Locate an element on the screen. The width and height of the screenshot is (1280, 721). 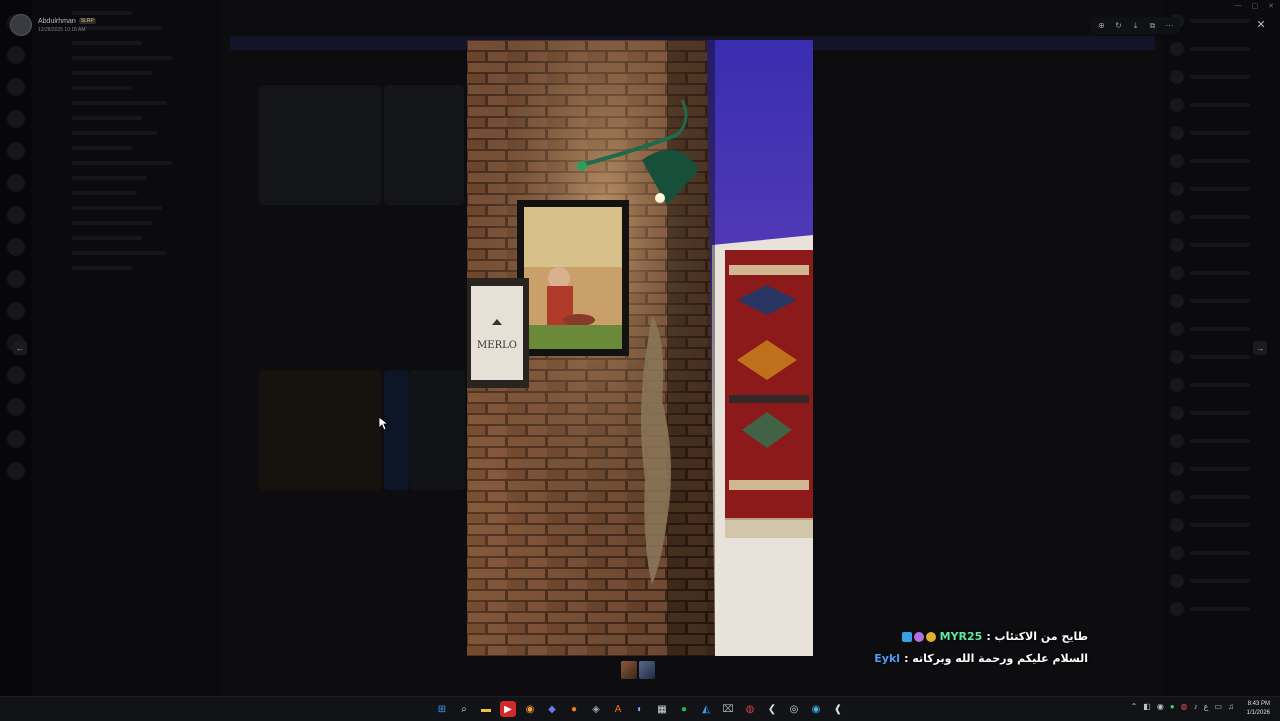
calculator-icon: ▦ is located at coordinates (662, 709).